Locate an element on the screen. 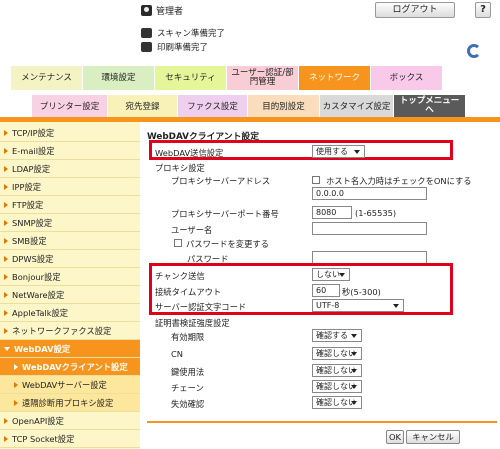 This screenshot has height=449, width=500. tab-label: ボックス is located at coordinates (406, 77).